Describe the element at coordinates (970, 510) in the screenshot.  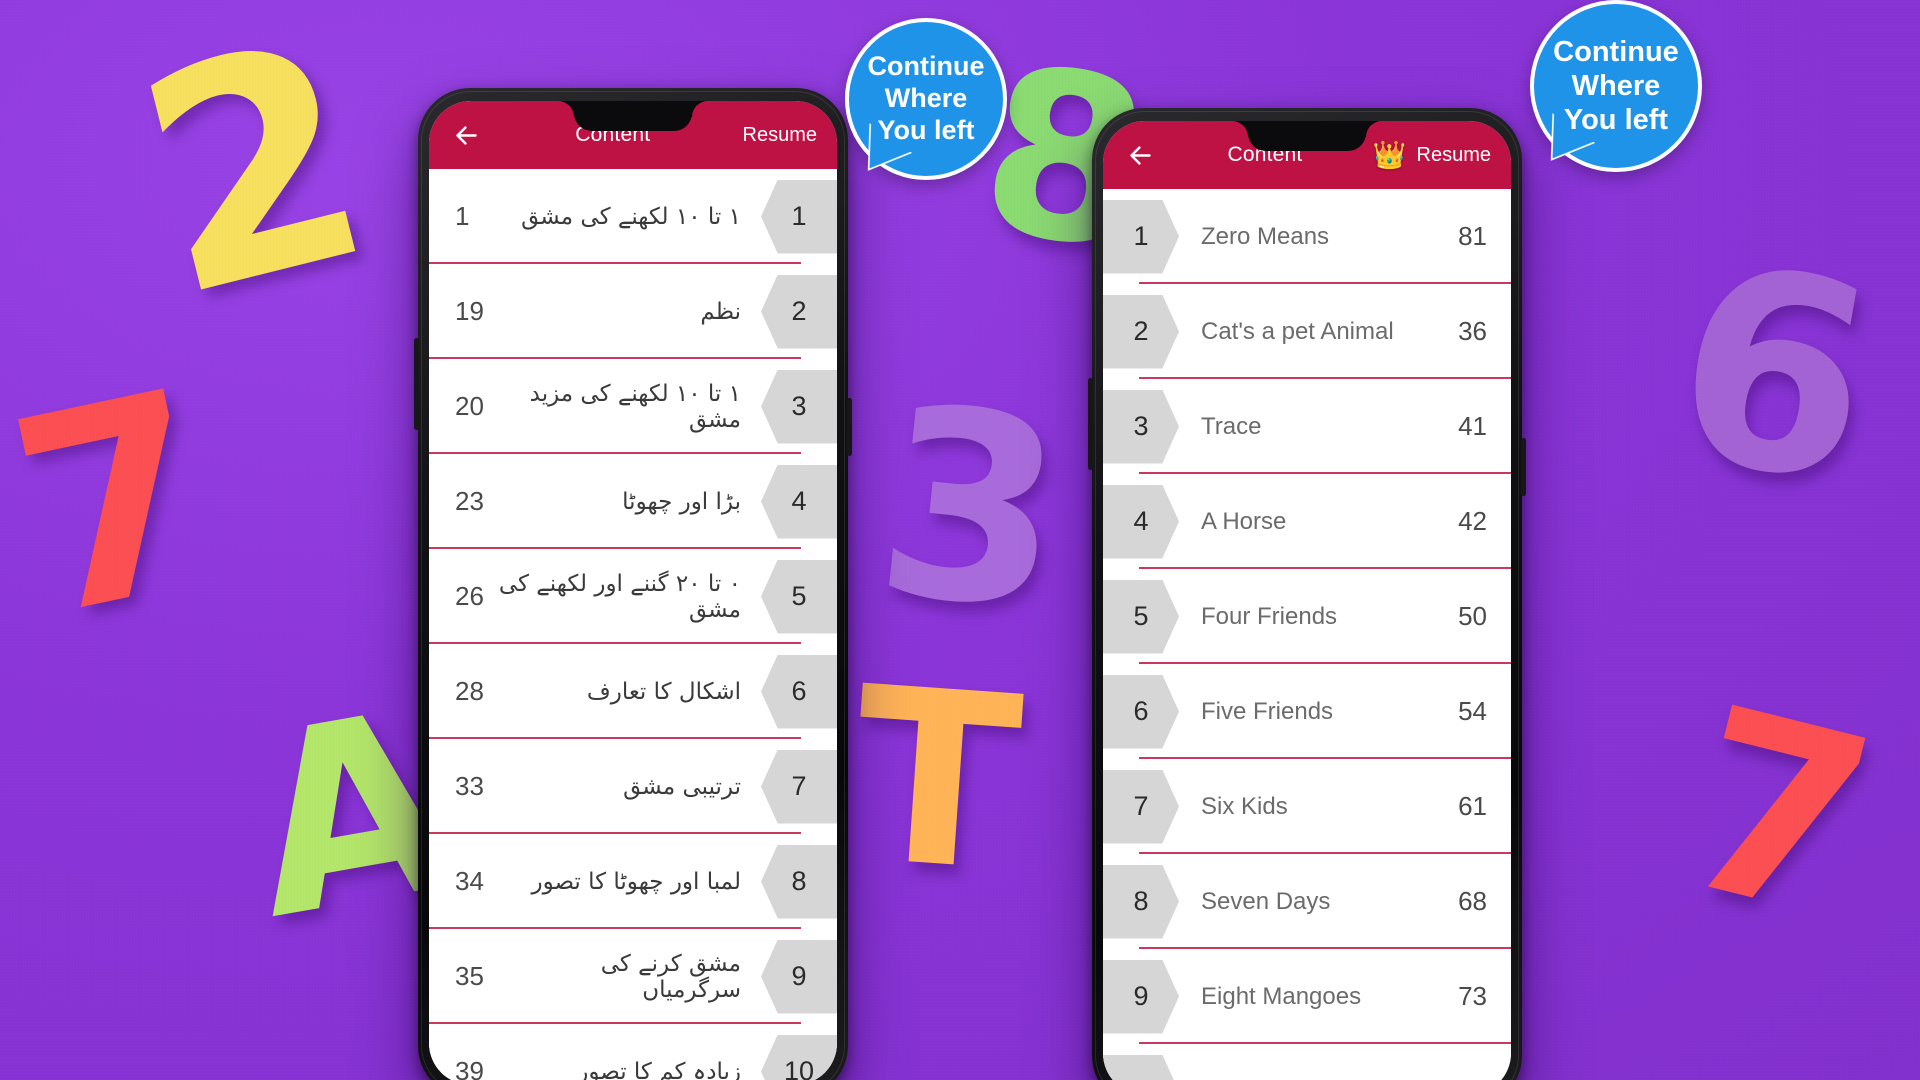
I see `decor-glyph-3-4: 3` at that location.